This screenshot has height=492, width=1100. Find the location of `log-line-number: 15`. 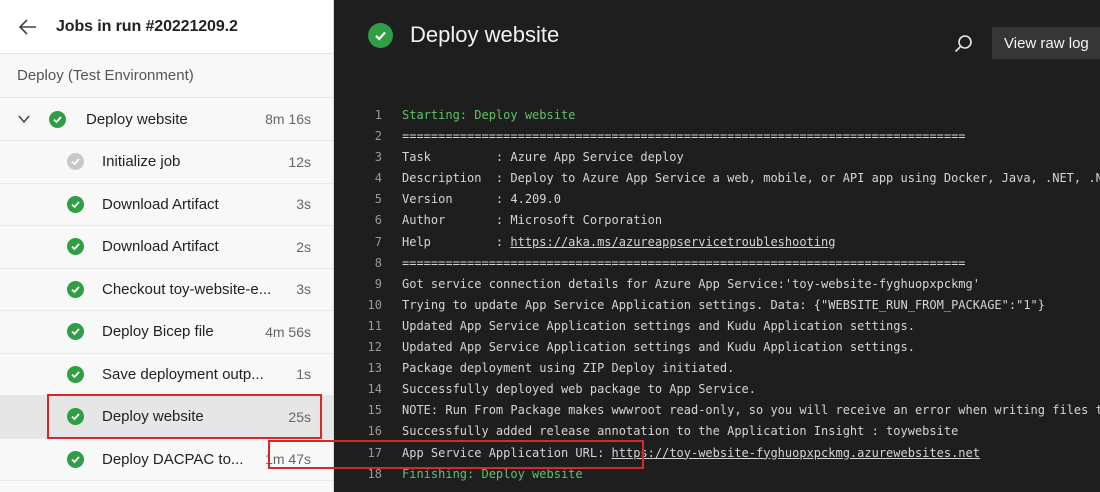

log-line-number: 15 is located at coordinates (374, 410).